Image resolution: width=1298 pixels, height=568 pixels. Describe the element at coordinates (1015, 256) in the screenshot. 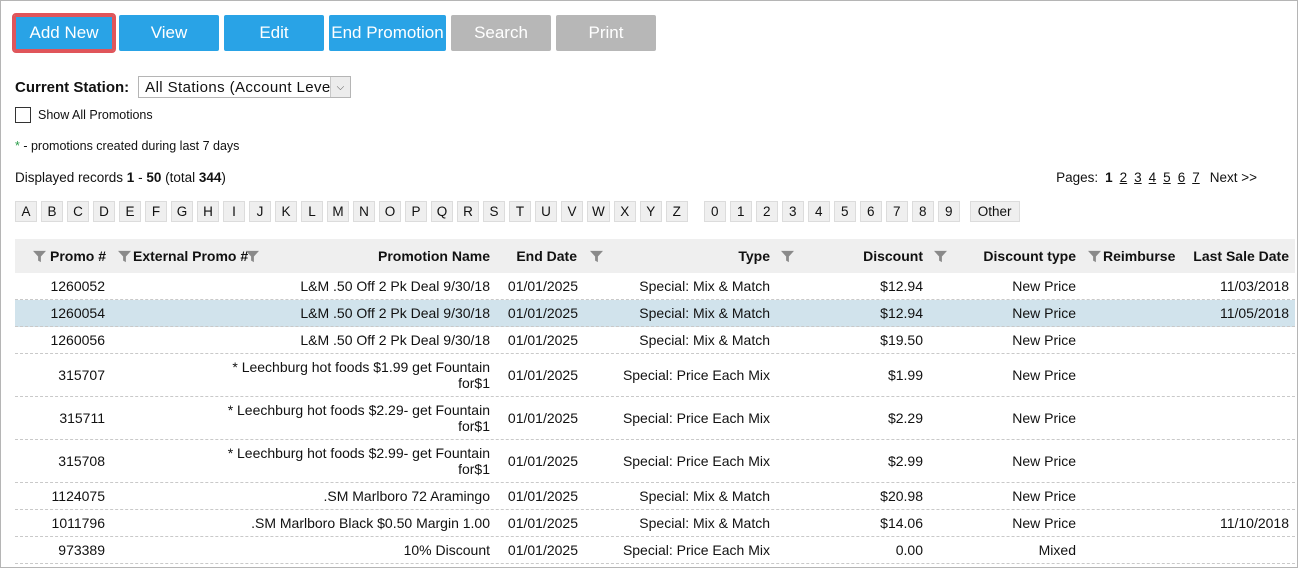

I see `col-discount-type: Discount type` at that location.